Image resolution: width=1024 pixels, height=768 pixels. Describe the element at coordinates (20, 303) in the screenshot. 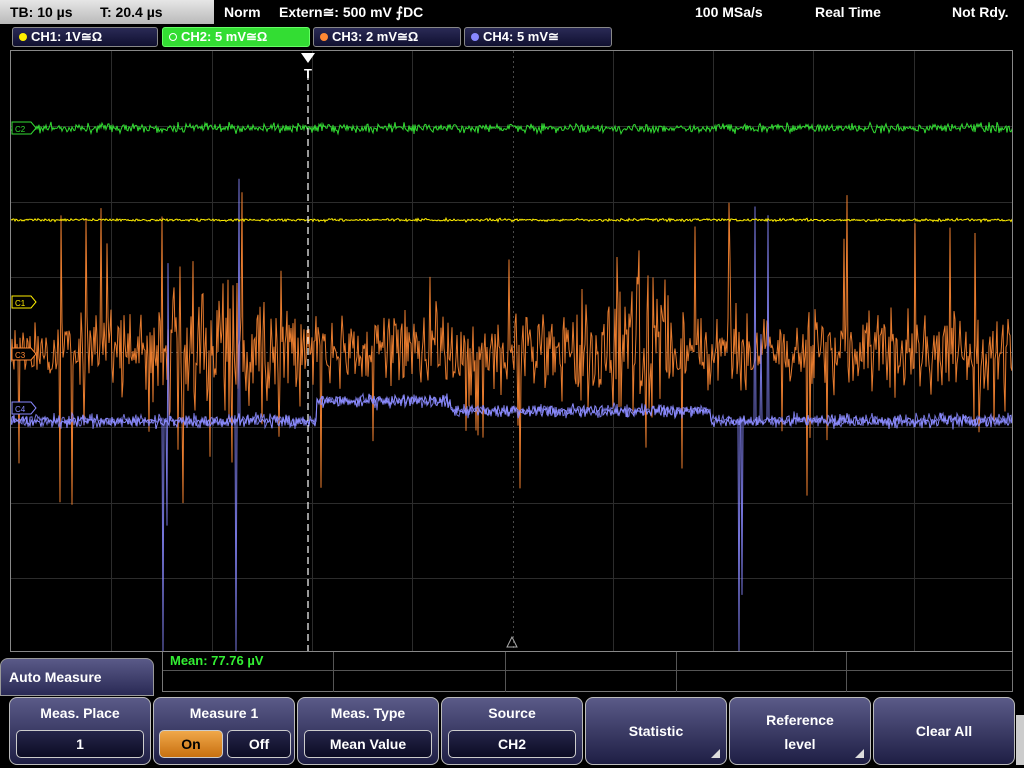

I see `svg-text: C1` at that location.